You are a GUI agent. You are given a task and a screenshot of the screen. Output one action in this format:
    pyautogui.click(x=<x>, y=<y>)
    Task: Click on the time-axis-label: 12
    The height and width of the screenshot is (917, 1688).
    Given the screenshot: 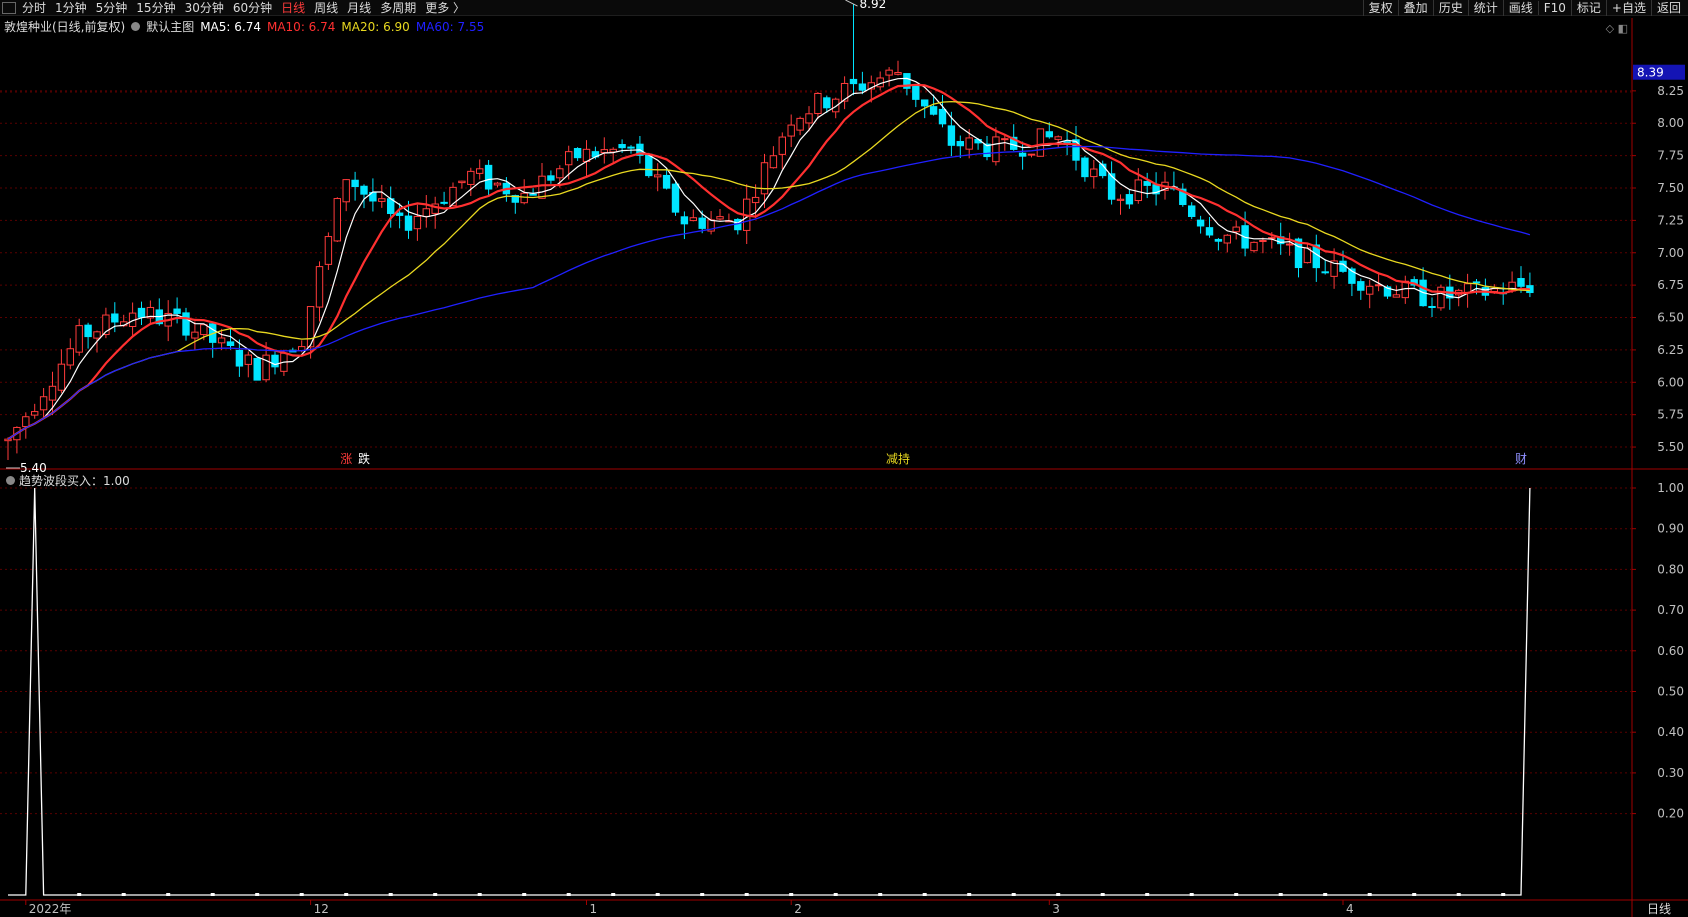 What is the action you would take?
    pyautogui.click(x=321, y=909)
    